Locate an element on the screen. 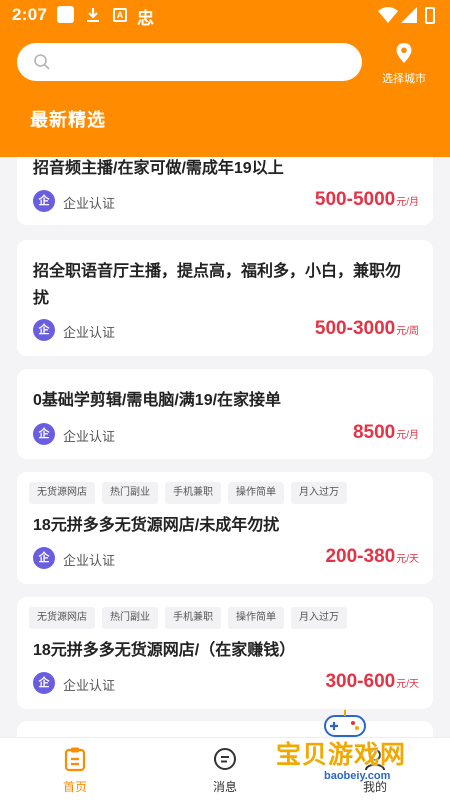 This screenshot has width=450, height=800. salary: 500-5000元/月 is located at coordinates (367, 200).